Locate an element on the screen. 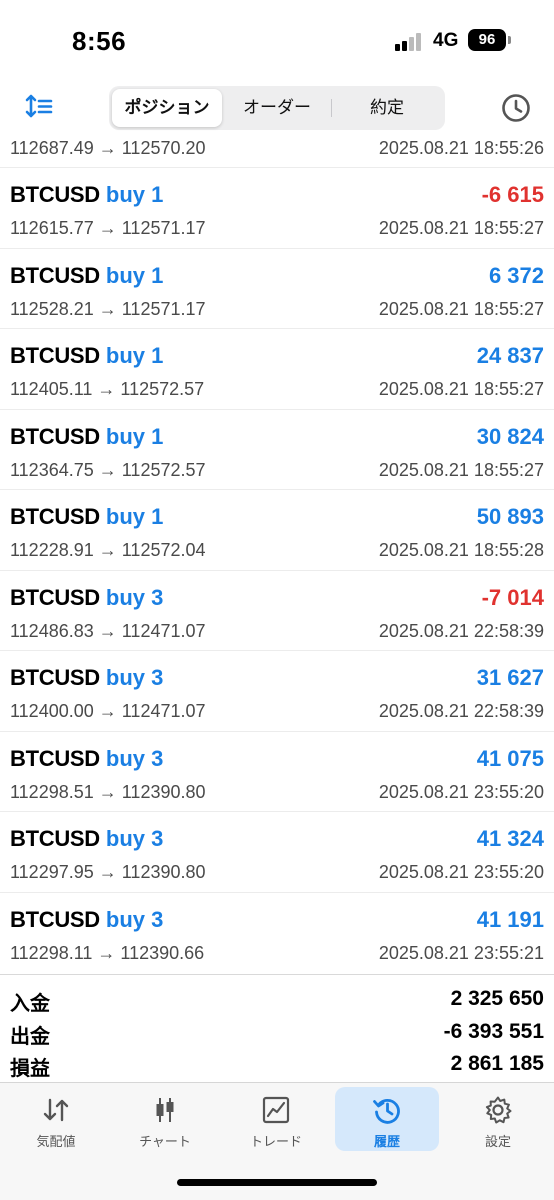  history-icon is located at coordinates (386, 1111).